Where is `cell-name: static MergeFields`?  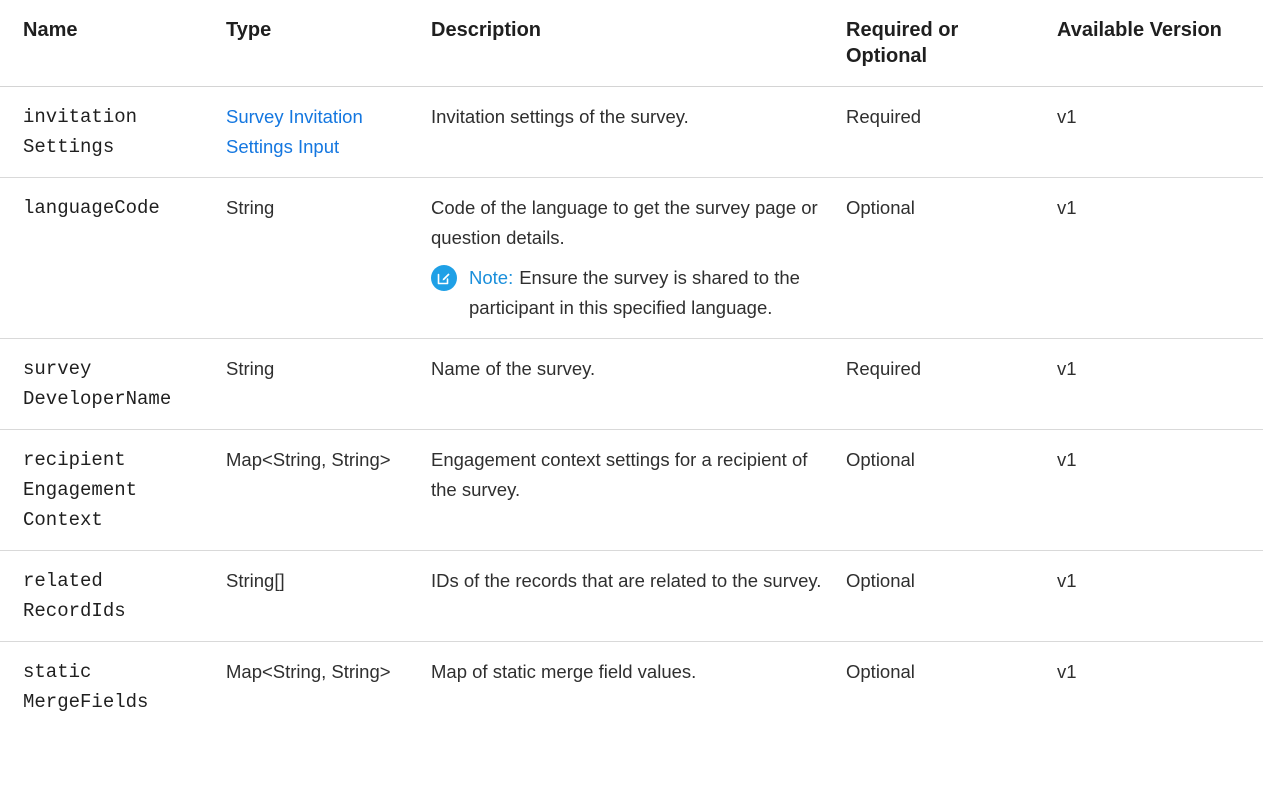 cell-name: static MergeFields is located at coordinates (108, 687).